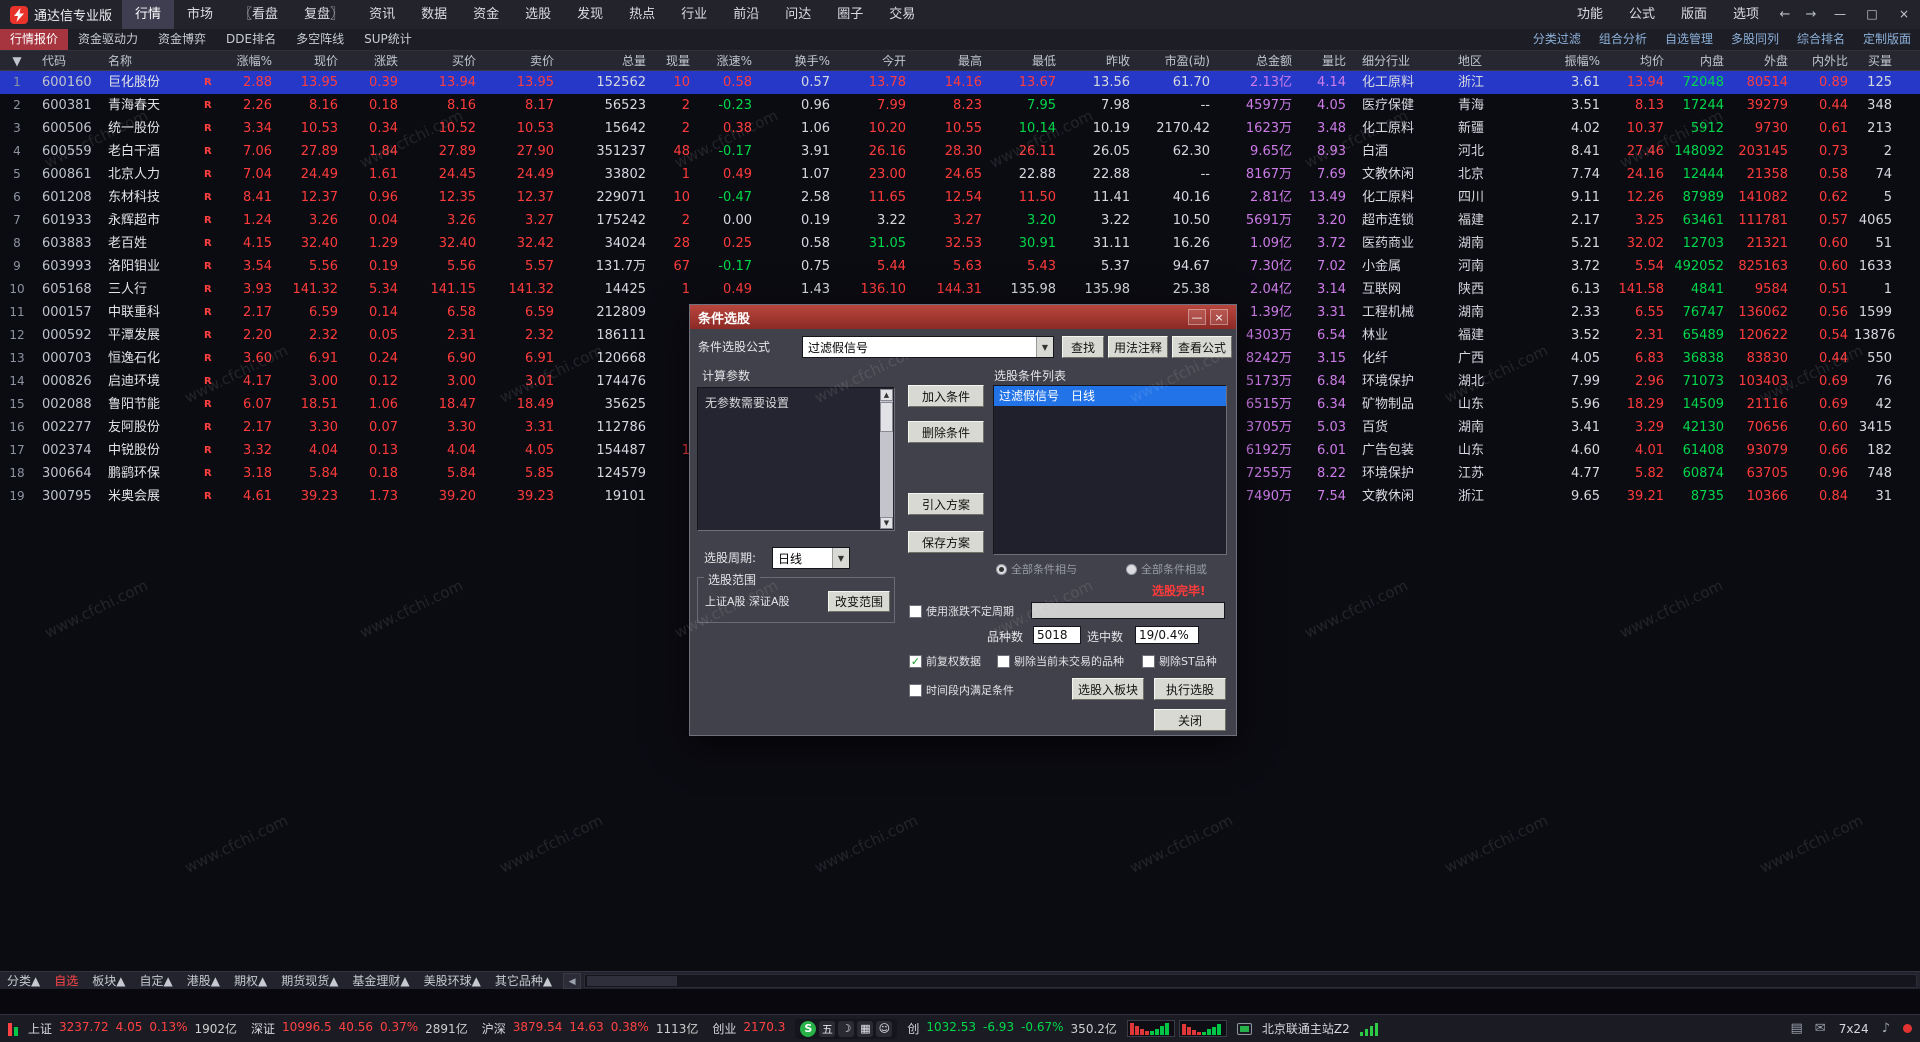  What do you see at coordinates (1590, 14) in the screenshot?
I see `menu-item-功能: 功能` at bounding box center [1590, 14].